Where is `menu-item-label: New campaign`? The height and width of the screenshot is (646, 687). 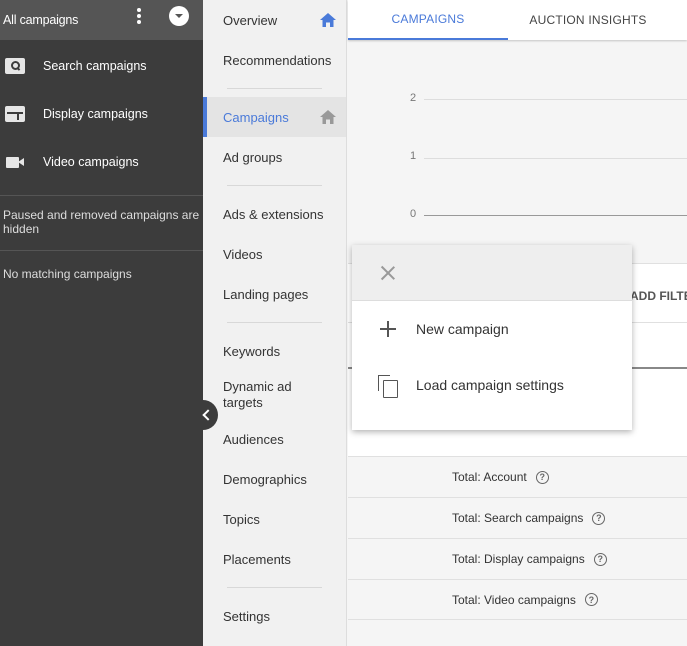 menu-item-label: New campaign is located at coordinates (462, 329).